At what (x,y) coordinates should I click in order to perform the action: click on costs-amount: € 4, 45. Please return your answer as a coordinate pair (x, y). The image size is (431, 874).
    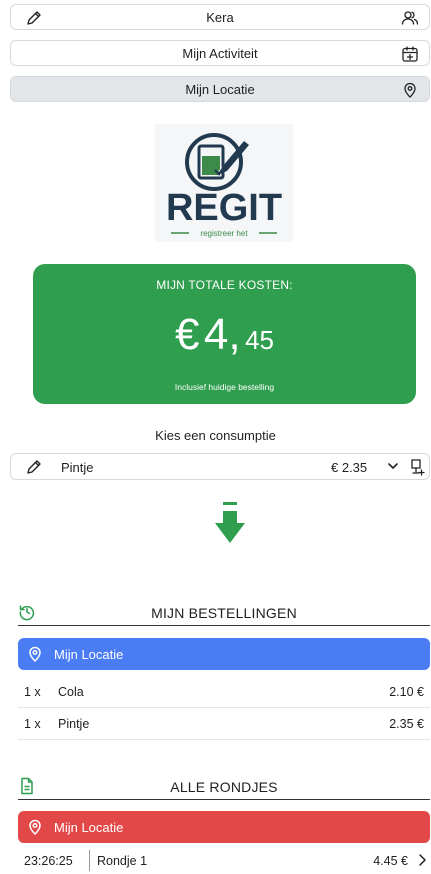
    Looking at the image, I should click on (224, 335).